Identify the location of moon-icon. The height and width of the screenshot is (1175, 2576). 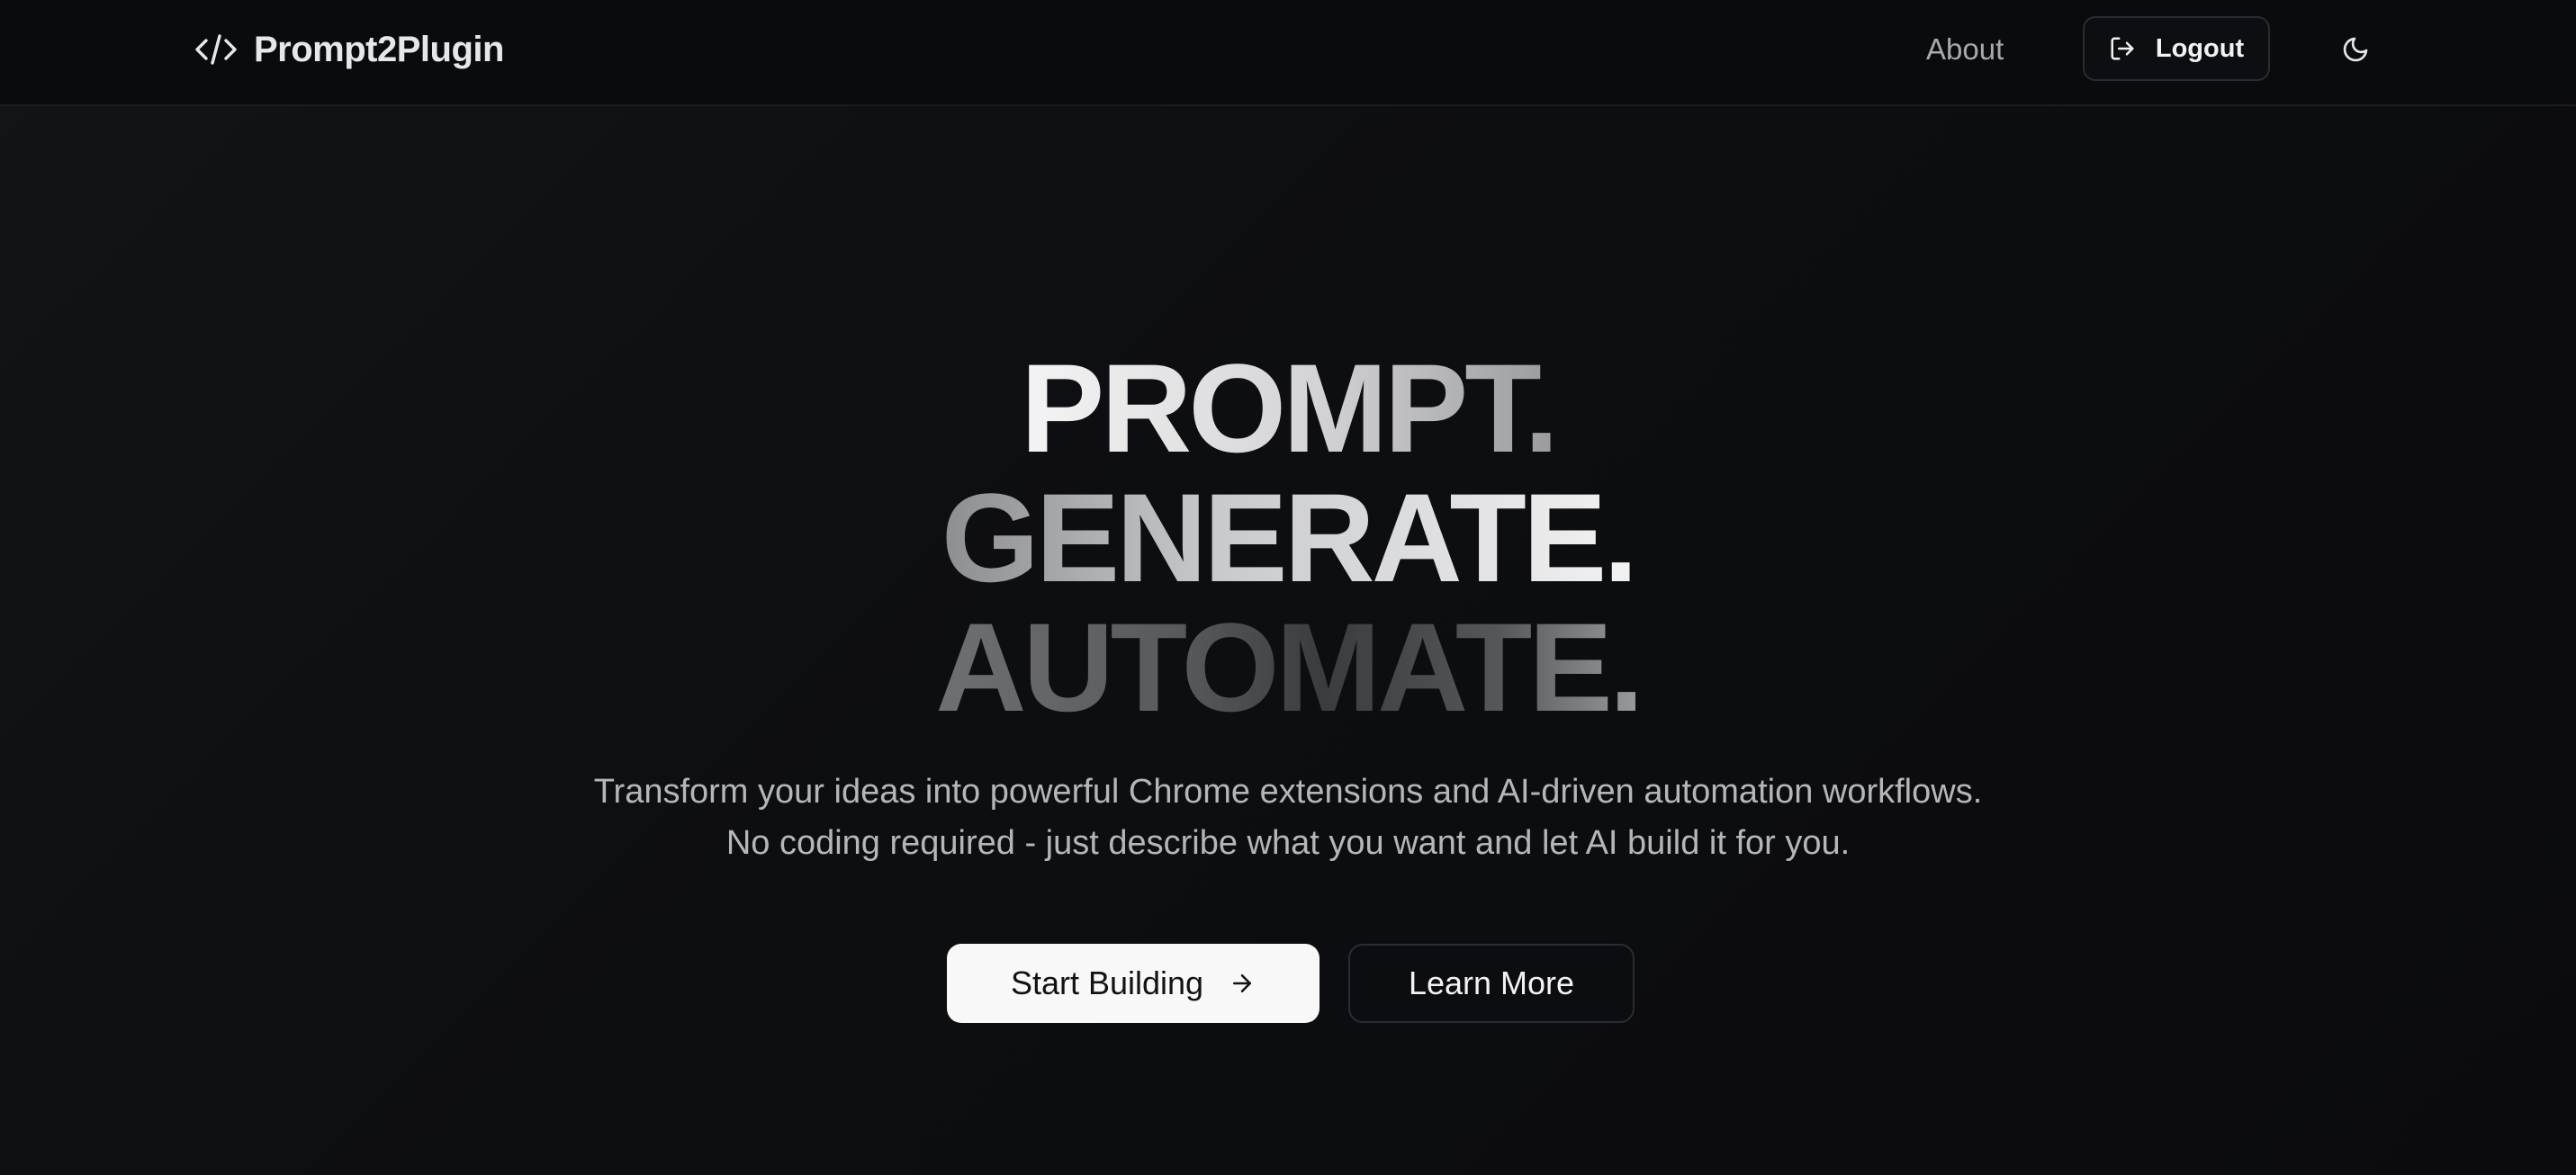
(2355, 50).